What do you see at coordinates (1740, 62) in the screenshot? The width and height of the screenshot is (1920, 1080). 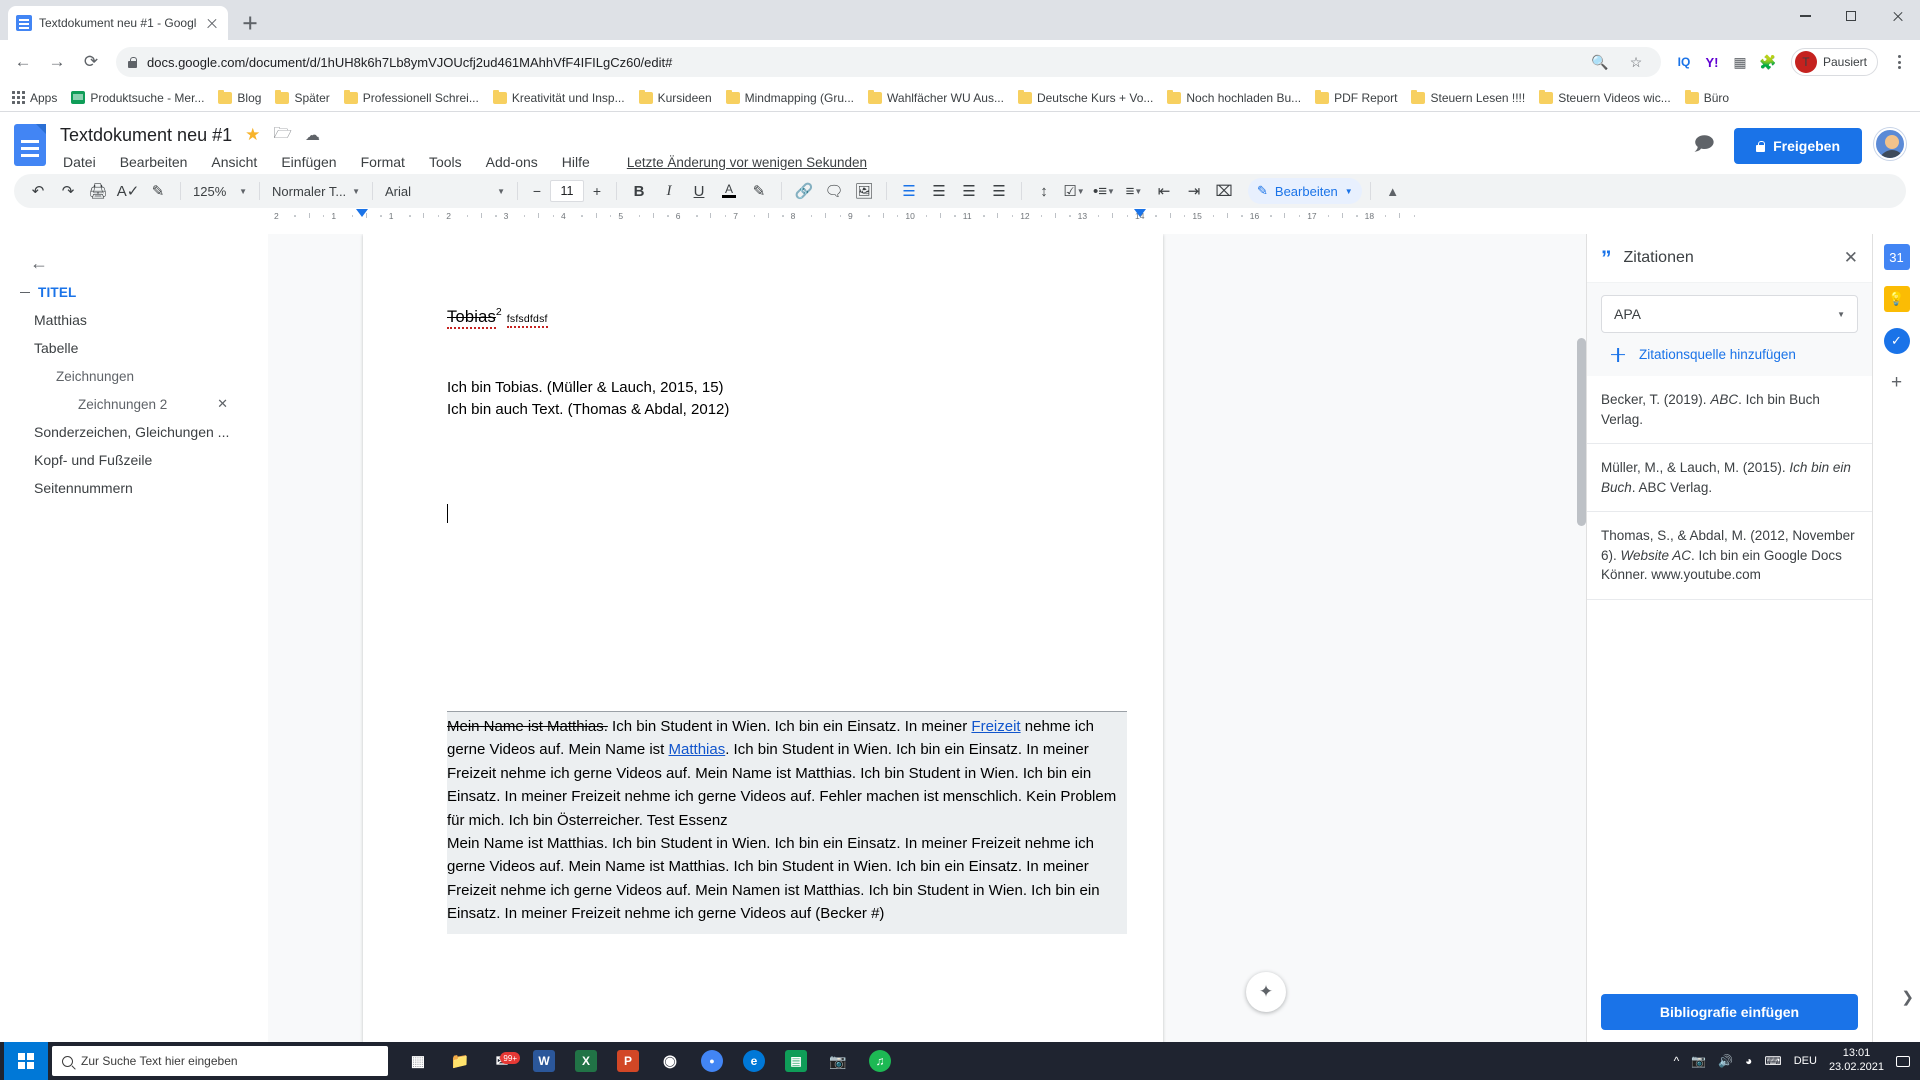 I see `grid-extension-icon: ▦` at bounding box center [1740, 62].